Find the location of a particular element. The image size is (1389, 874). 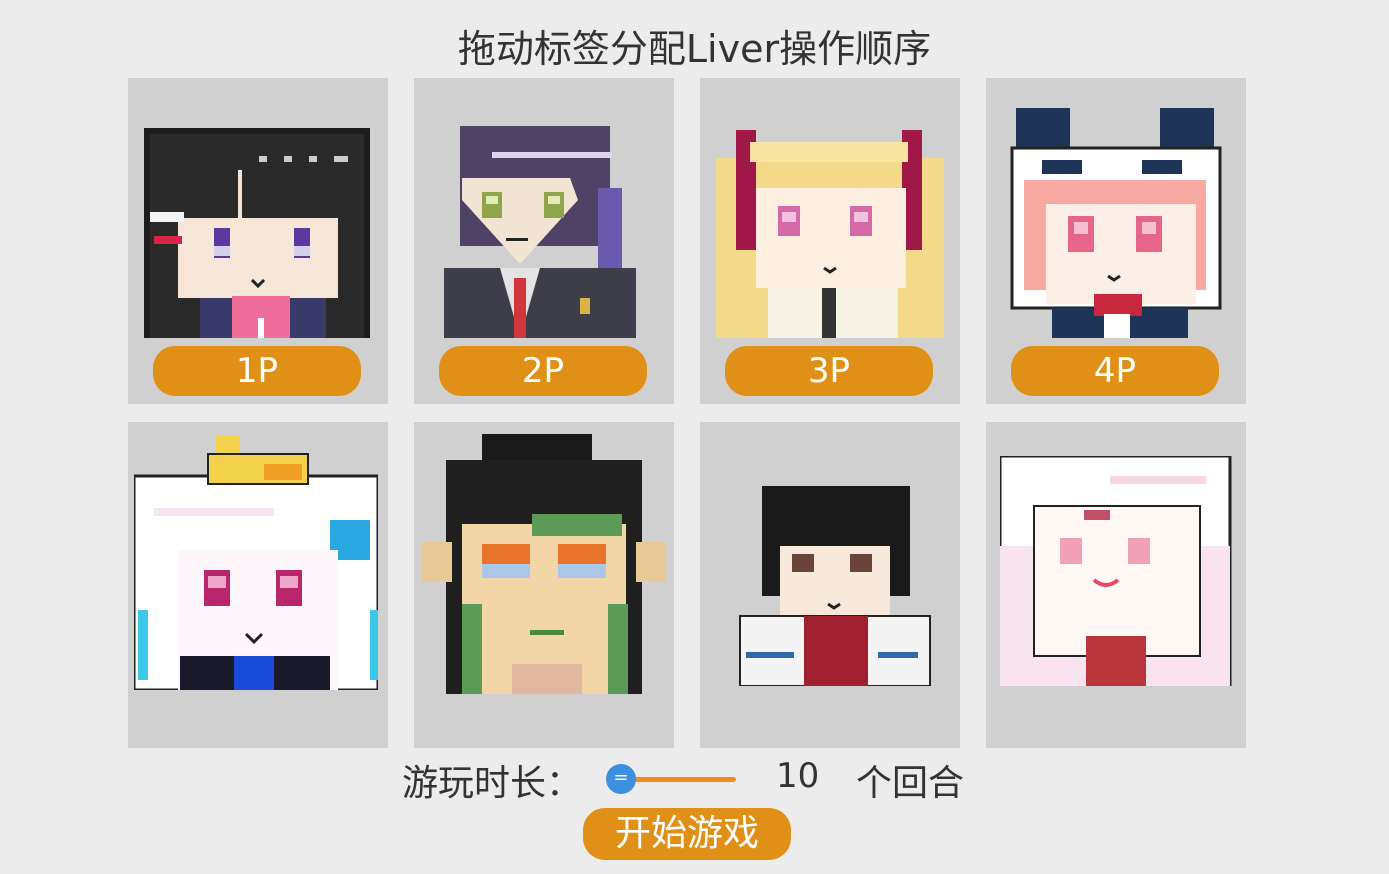

white-hair-duck-avatar is located at coordinates (256, 563).